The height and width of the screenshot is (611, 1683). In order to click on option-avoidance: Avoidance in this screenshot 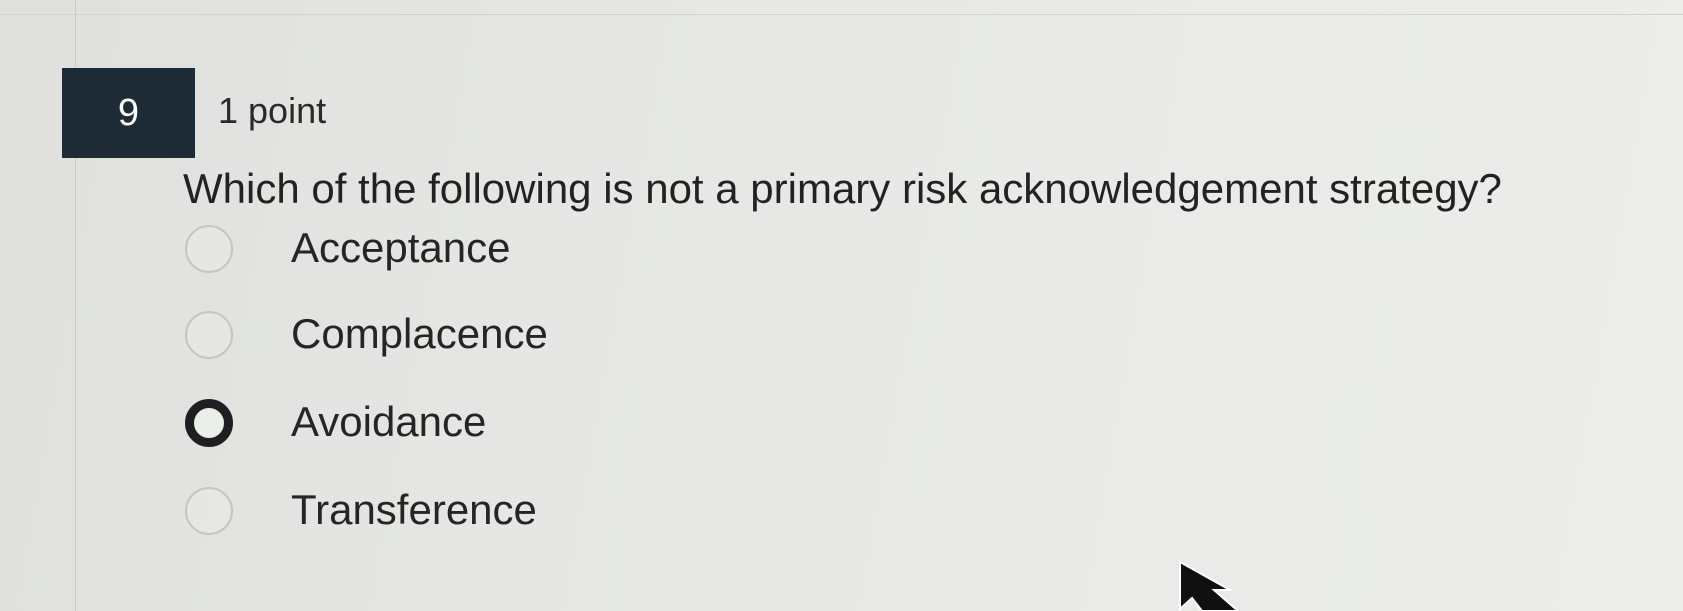, I will do `click(483, 423)`.